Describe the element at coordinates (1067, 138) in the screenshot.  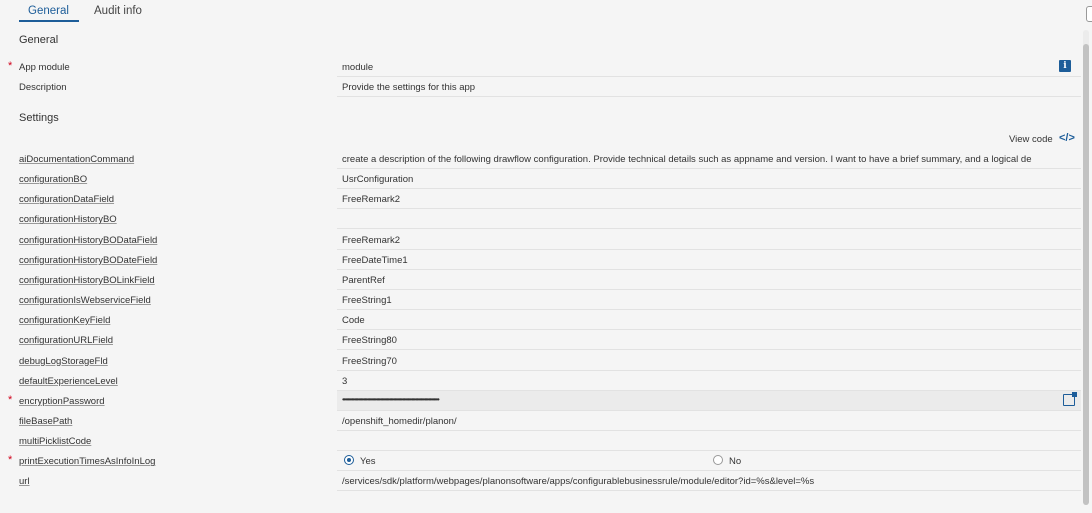
I see `code-icon: </>` at that location.